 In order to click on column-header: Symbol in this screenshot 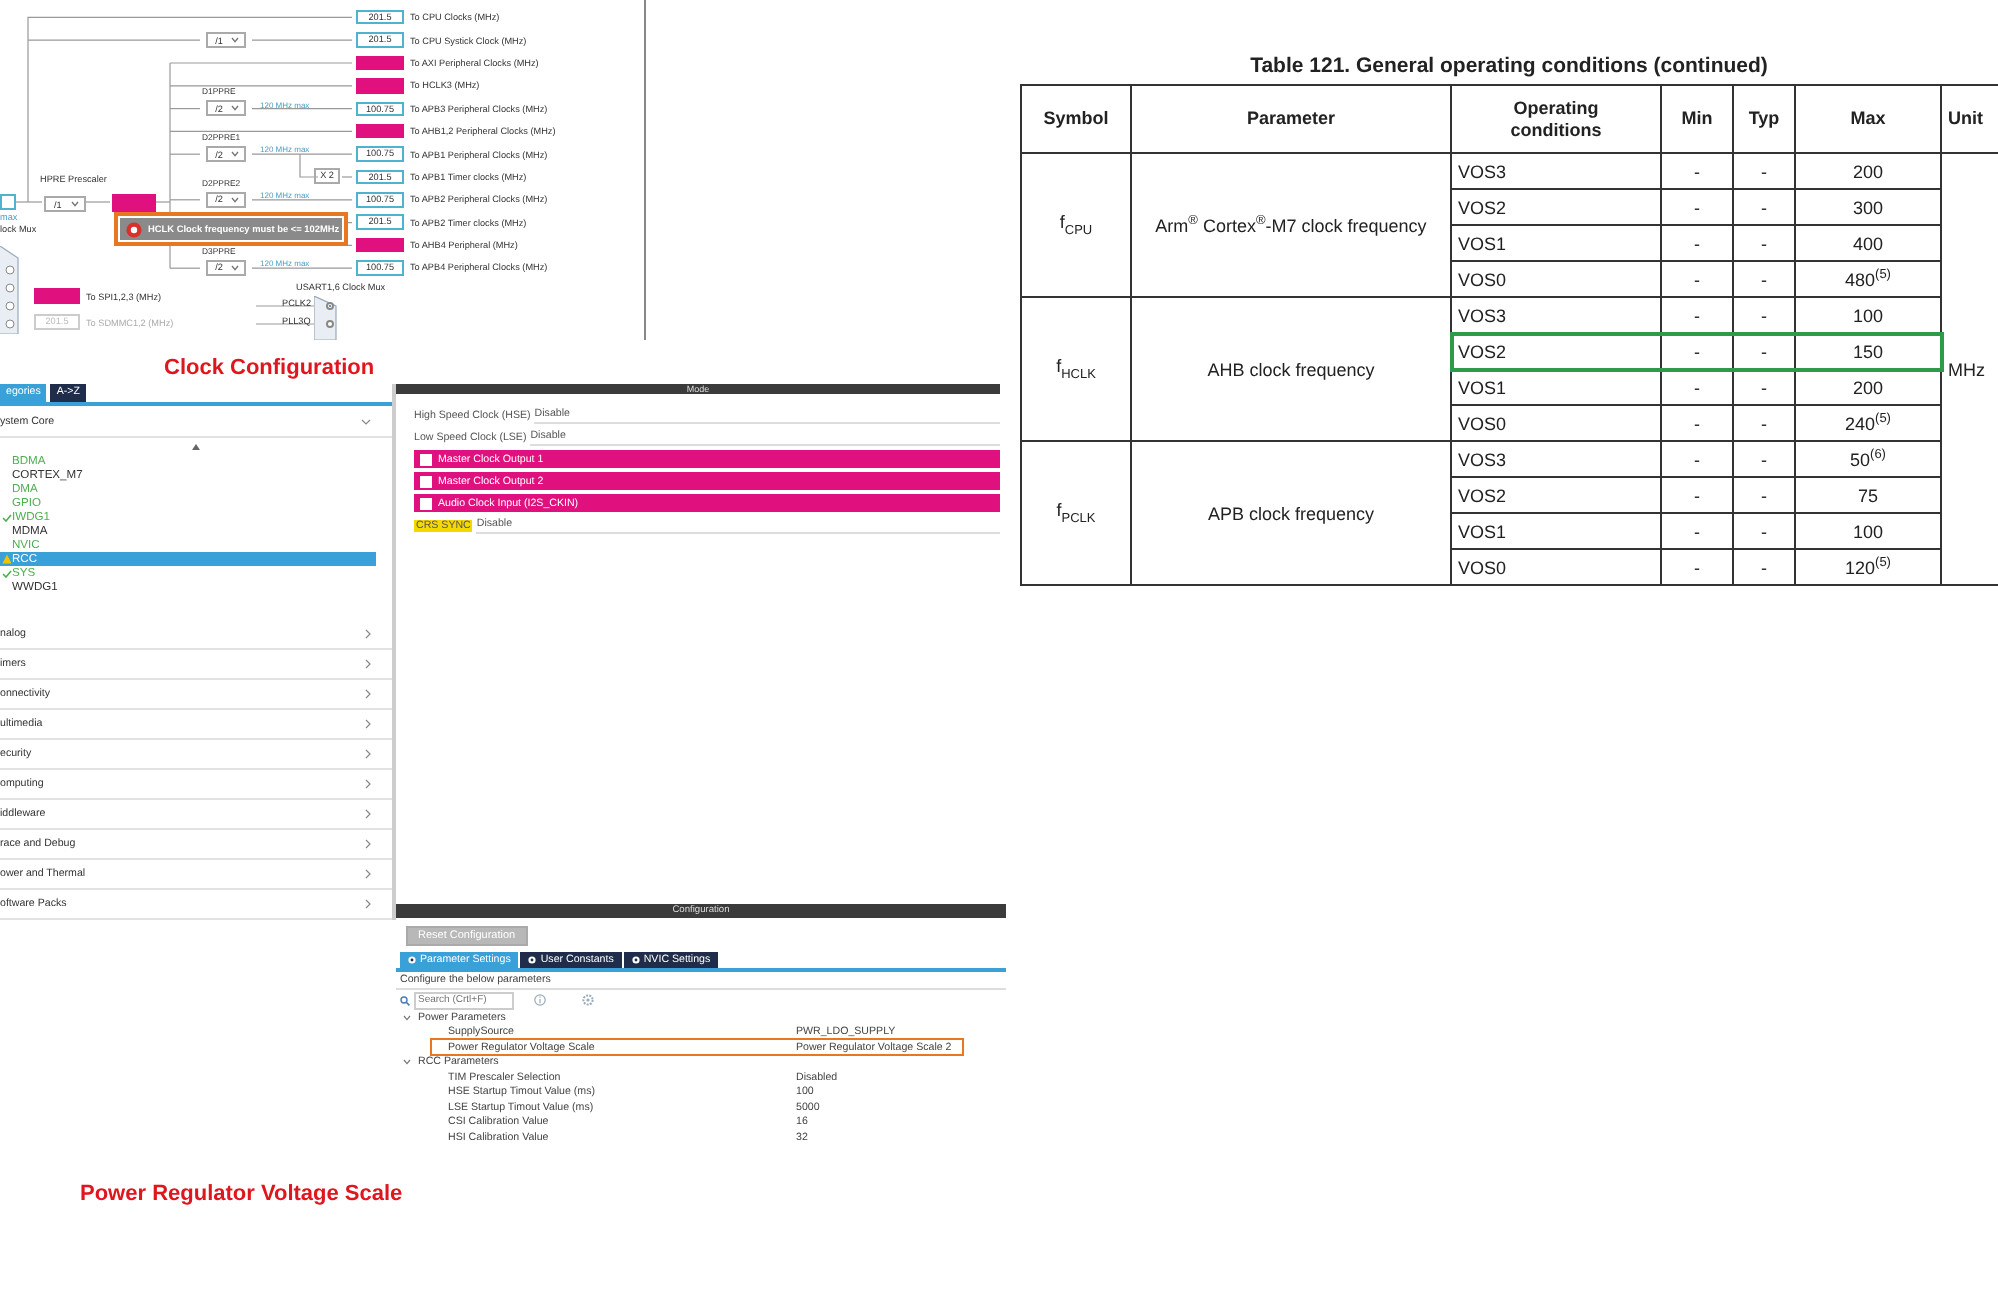, I will do `click(1076, 119)`.